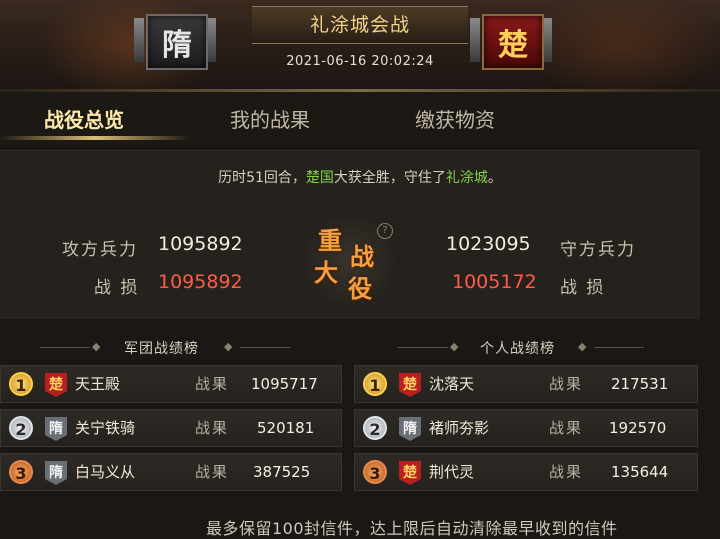  I want to click on score-value: 520181, so click(286, 428).